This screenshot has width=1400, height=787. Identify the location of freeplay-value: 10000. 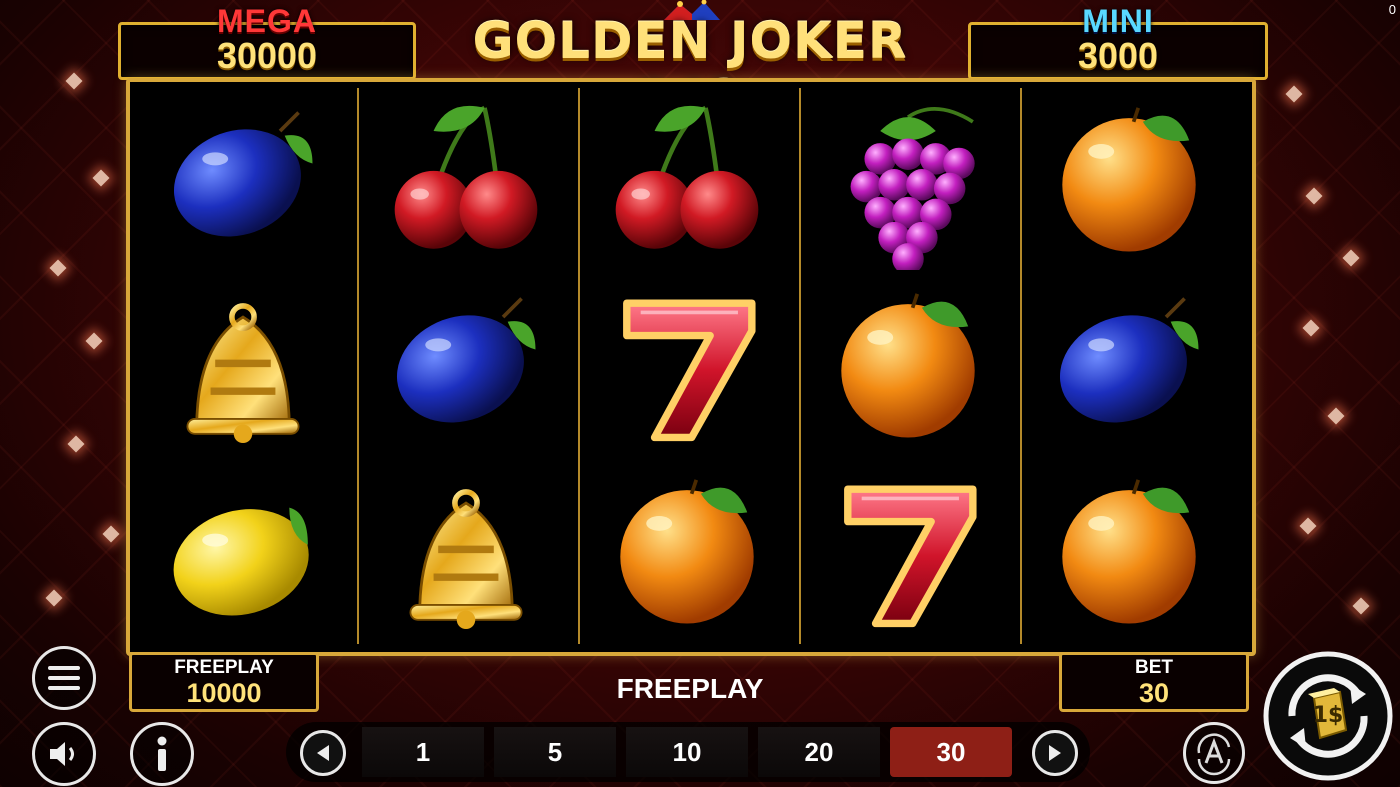
(224, 693).